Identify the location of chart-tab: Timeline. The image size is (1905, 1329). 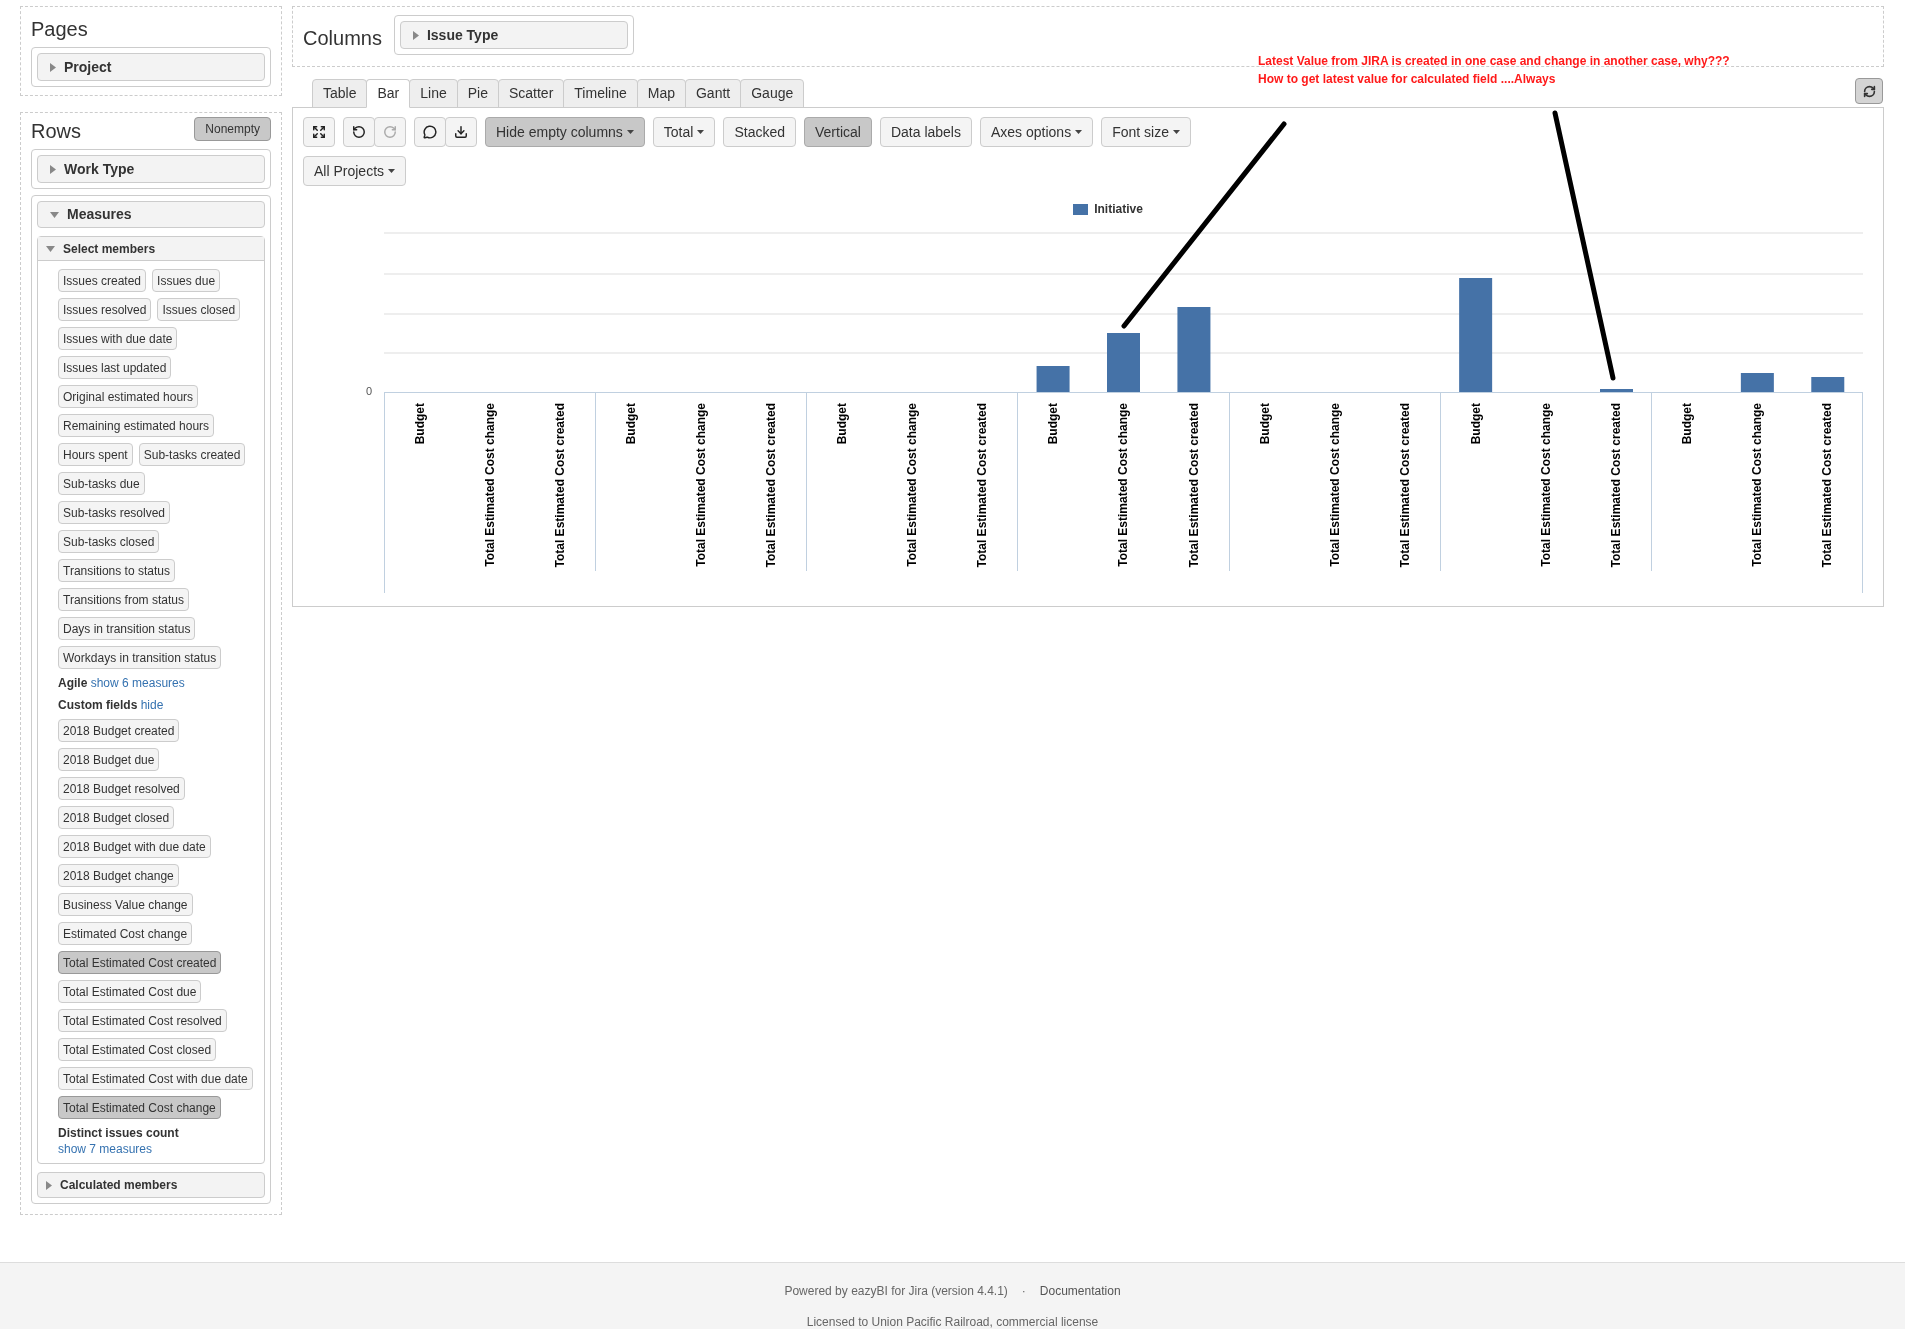
(600, 93).